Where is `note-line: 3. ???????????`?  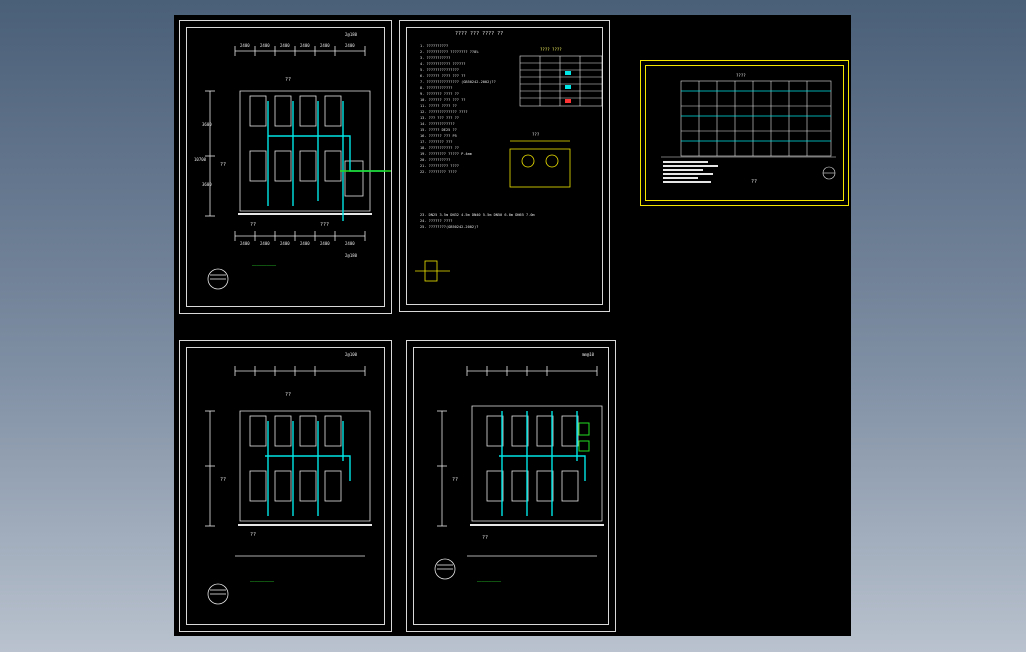 note-line: 3. ??????????? is located at coordinates (435, 58).